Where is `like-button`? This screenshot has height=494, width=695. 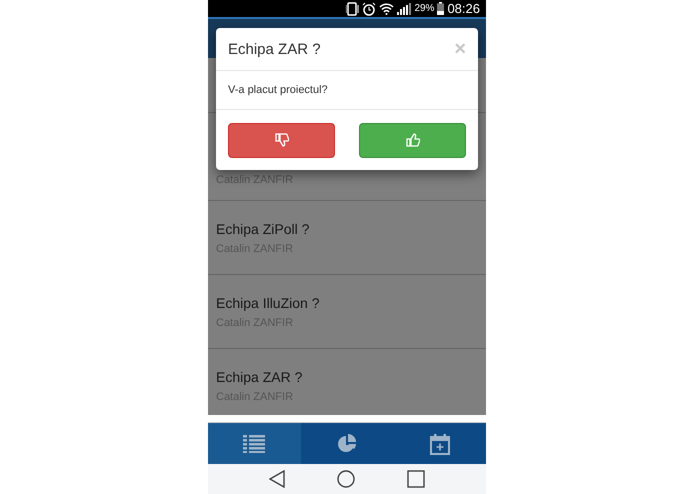 like-button is located at coordinates (412, 140).